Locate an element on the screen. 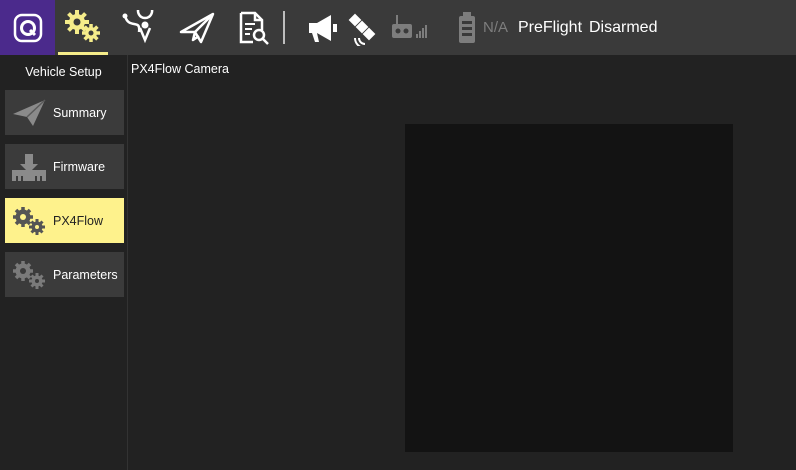 Image resolution: width=796 pixels, height=470 pixels. firmware-download-icon is located at coordinates (29, 167).